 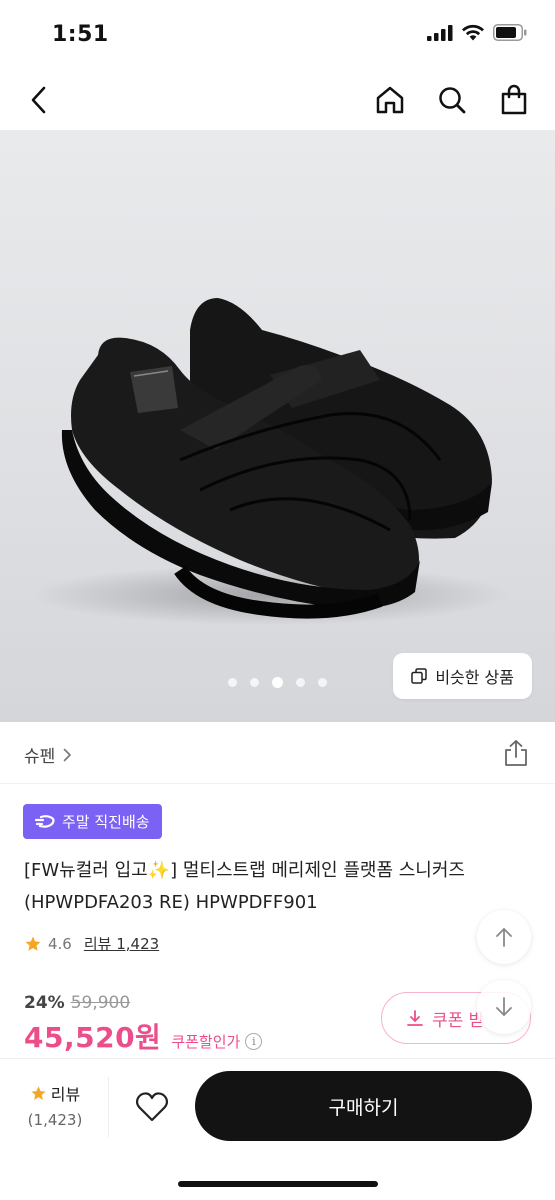 I want to click on cellular-signal-icon, so click(x=440, y=32).